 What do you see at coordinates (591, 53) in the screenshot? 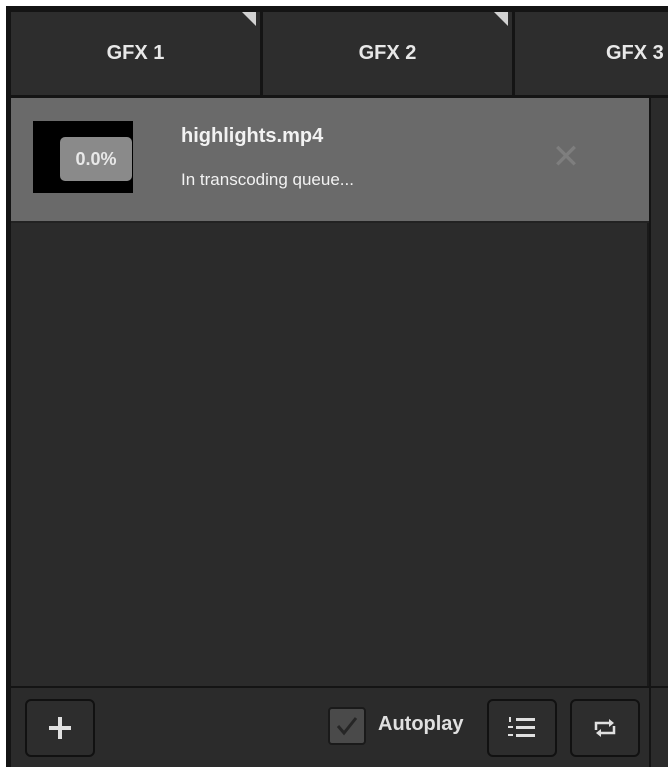
I see `tab-gfx-3: GFX 3` at bounding box center [591, 53].